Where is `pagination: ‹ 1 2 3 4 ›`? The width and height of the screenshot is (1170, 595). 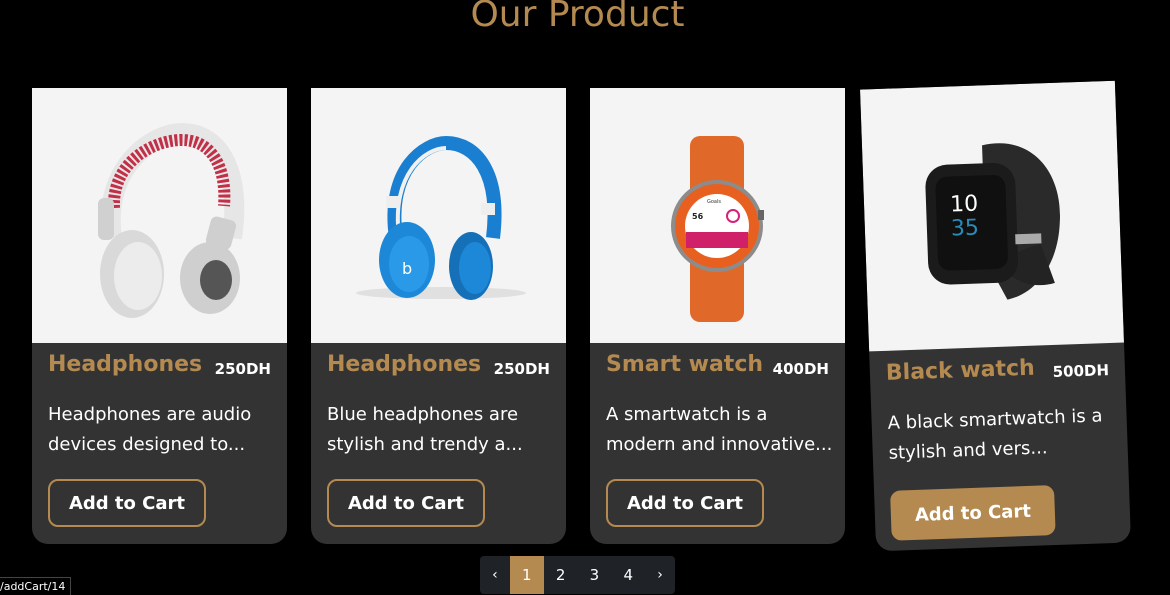 pagination: ‹ 1 2 3 4 › is located at coordinates (577, 575).